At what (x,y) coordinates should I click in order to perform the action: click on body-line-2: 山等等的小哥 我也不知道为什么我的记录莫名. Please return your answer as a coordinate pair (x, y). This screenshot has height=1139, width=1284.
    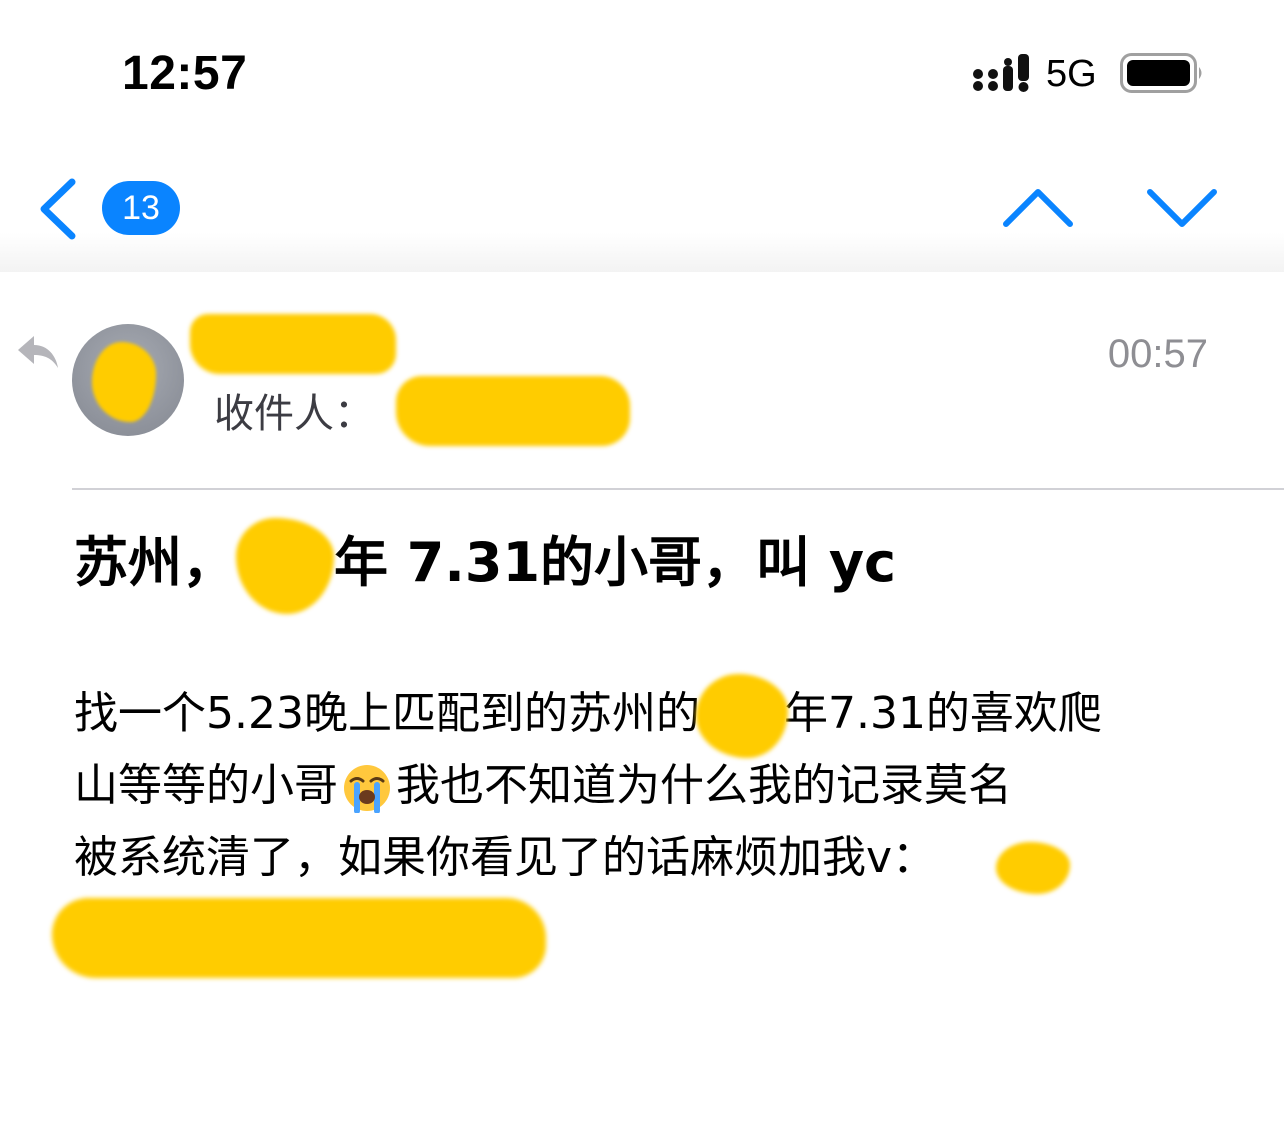
    Looking at the image, I should click on (649, 786).